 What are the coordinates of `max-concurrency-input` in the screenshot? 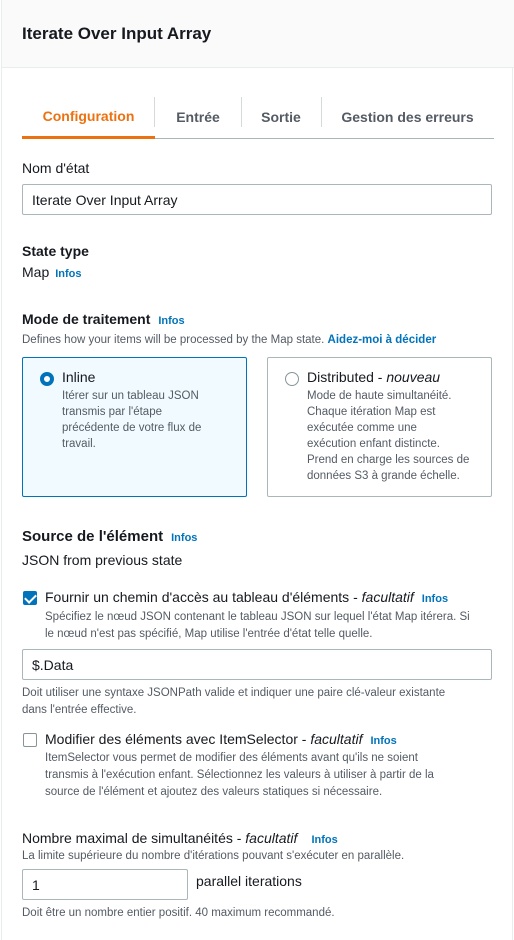 It's located at (105, 884).